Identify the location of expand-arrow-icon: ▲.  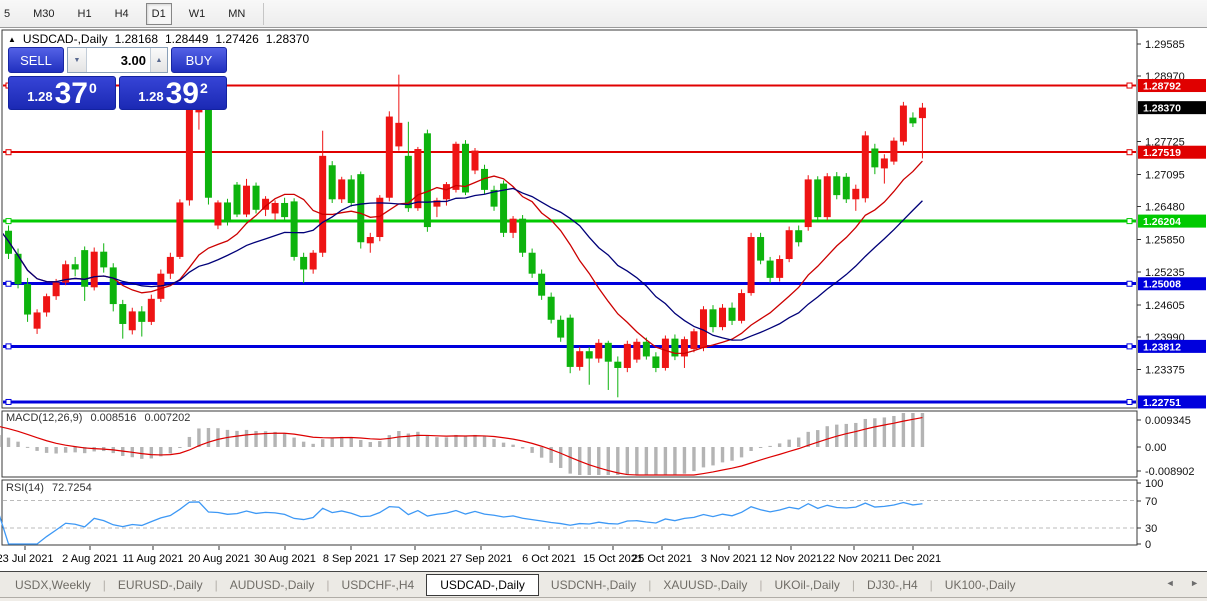
(12, 39).